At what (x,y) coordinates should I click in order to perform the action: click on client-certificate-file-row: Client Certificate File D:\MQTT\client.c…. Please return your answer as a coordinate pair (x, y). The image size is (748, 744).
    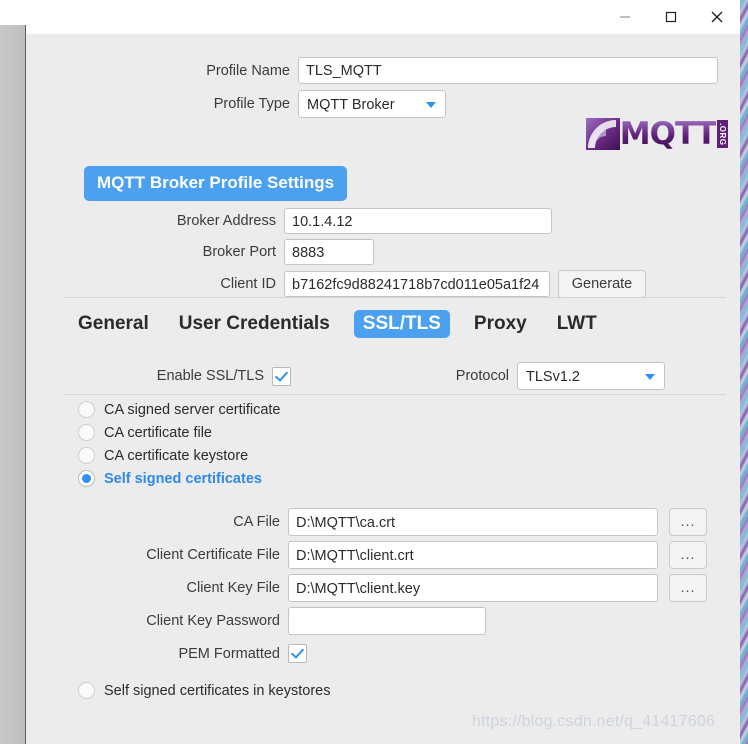
    Looking at the image, I should click on (383, 555).